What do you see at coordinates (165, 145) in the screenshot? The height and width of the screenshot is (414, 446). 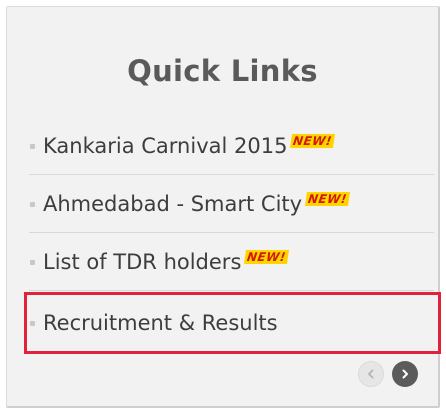 I see `link-label: Kankaria Carnival 2015` at bounding box center [165, 145].